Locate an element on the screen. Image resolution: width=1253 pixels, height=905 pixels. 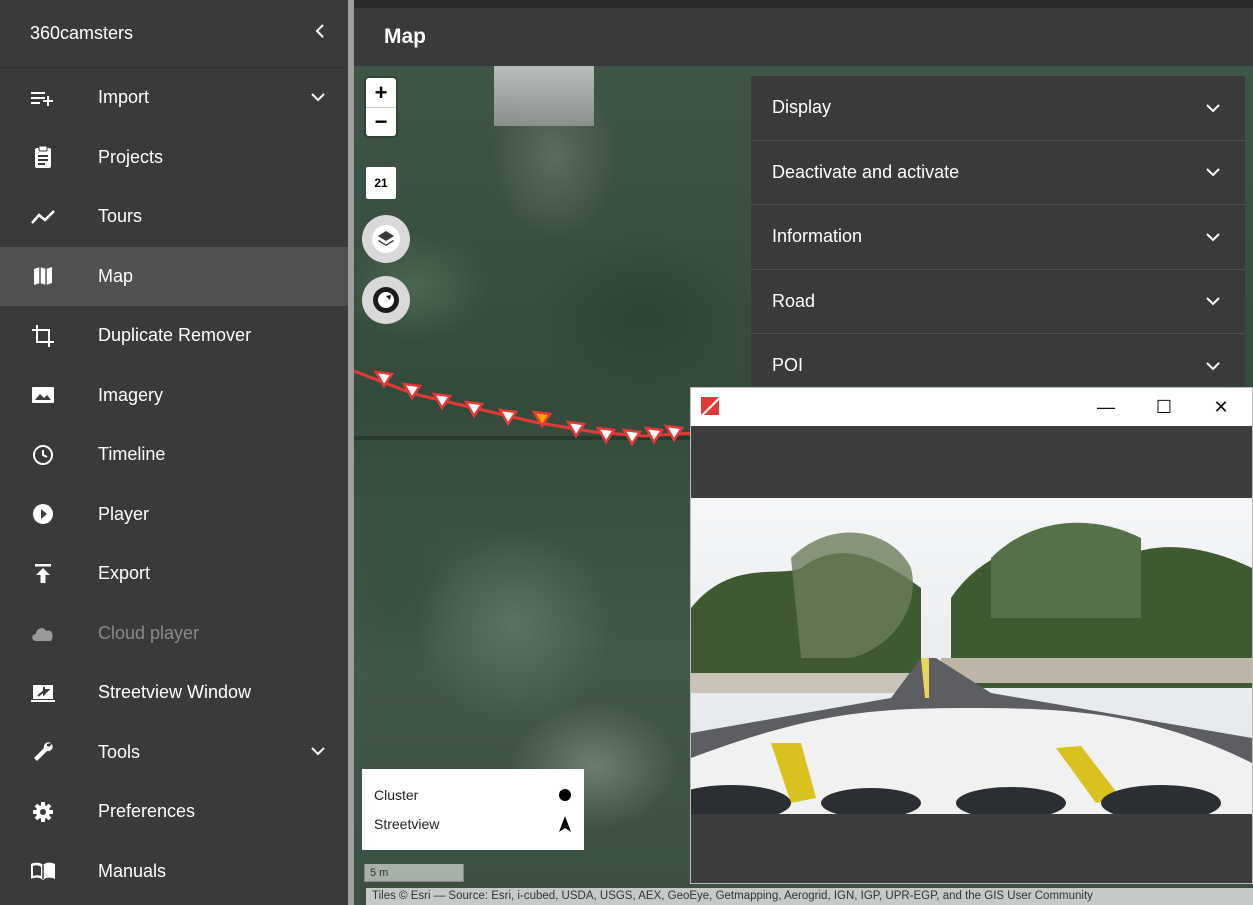
locate-button is located at coordinates (386, 300).